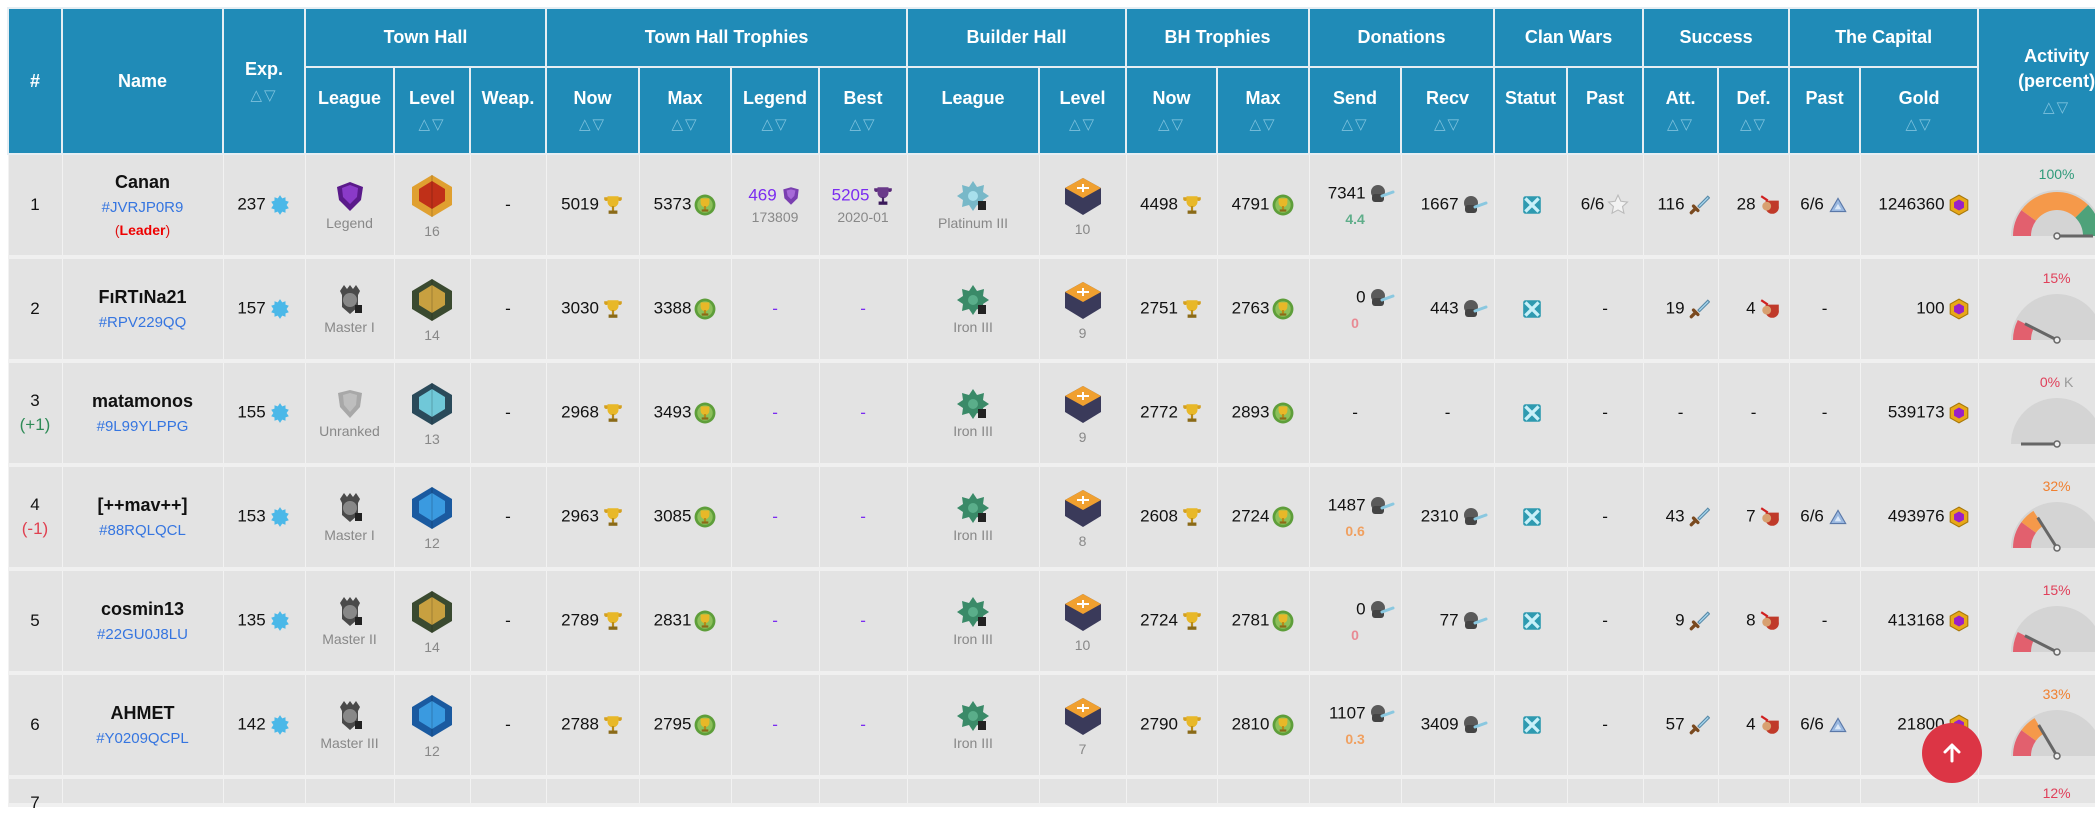 This screenshot has width=2095, height=817. I want to click on attack-wins: 116, so click(1671, 204).